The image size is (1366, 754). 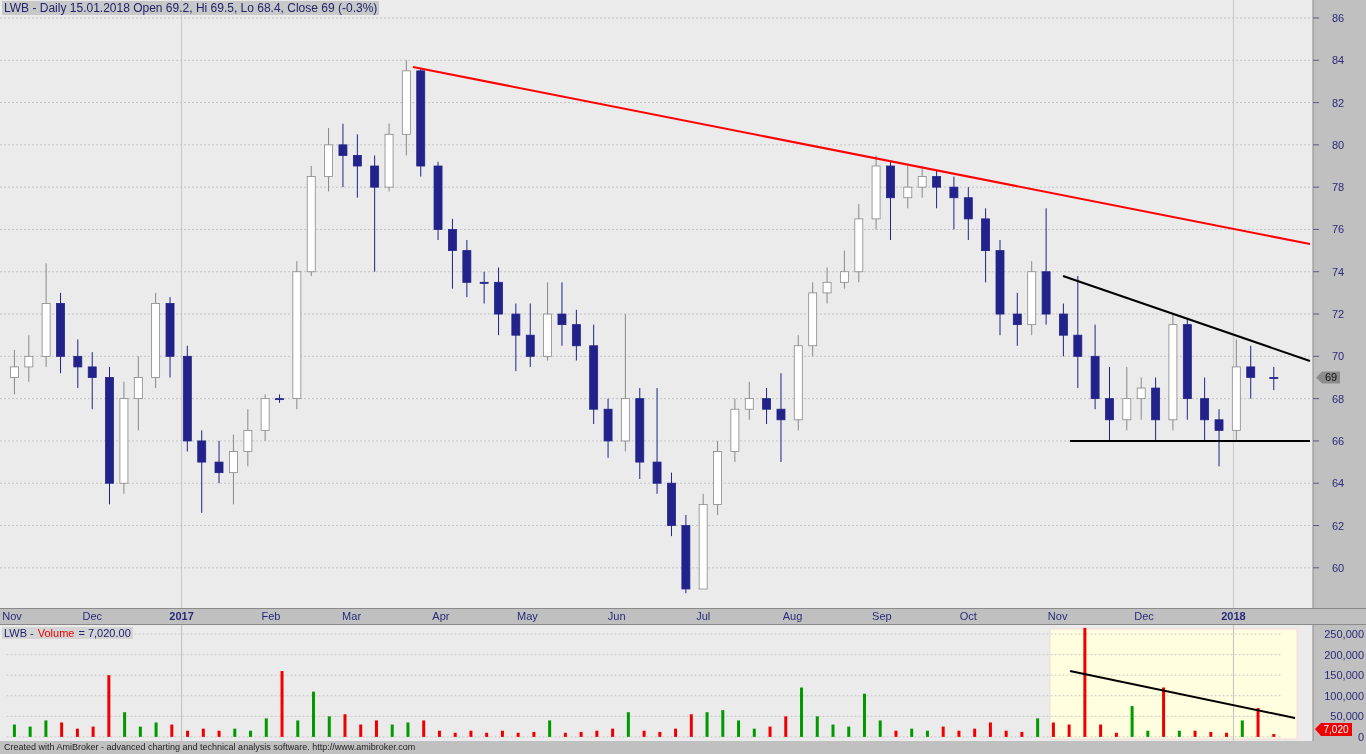 I want to click on last-price-tag: 69, so click(x=1328, y=377).